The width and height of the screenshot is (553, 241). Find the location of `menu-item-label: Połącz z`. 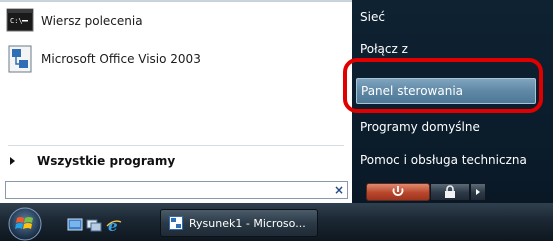

menu-item-label: Połącz z is located at coordinates (384, 49).